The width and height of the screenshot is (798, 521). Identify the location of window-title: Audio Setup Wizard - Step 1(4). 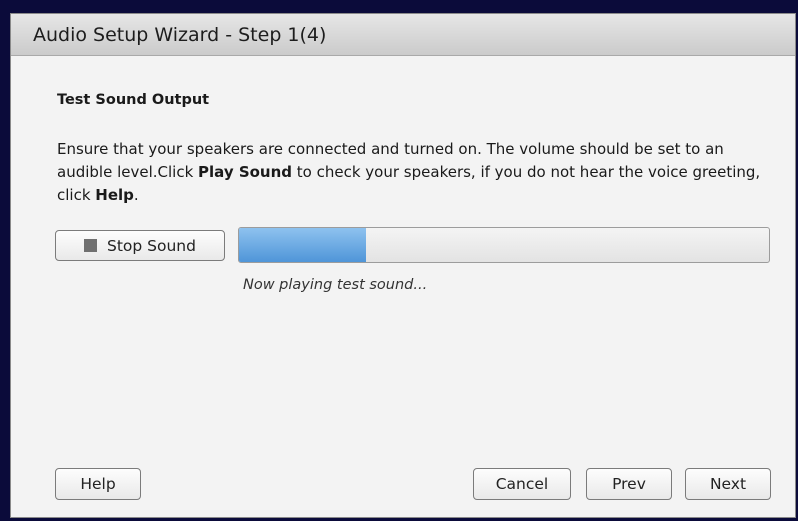
(180, 35).